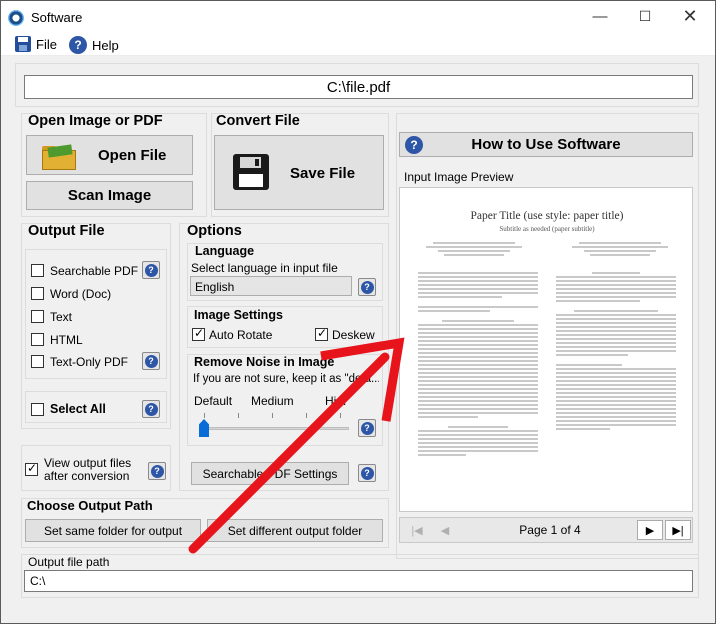  Describe the element at coordinates (417, 530) in the screenshot. I see `first-page-icon: |◀` at that location.